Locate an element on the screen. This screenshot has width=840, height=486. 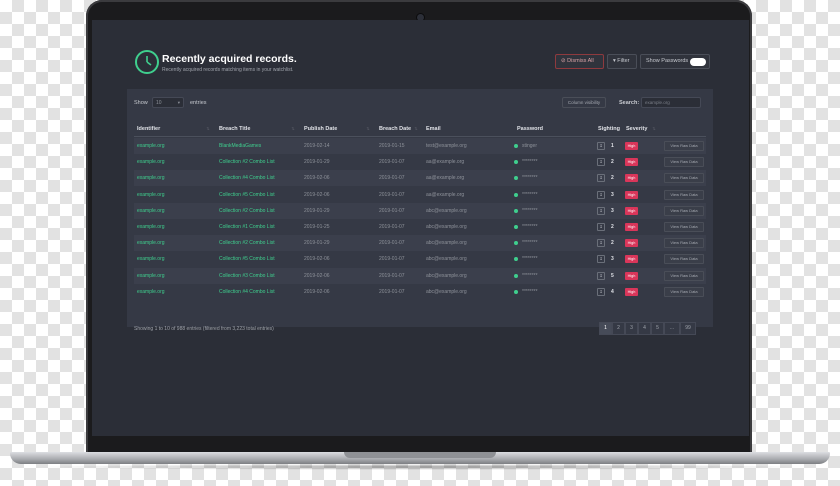
search-input: example.org is located at coordinates (671, 102).